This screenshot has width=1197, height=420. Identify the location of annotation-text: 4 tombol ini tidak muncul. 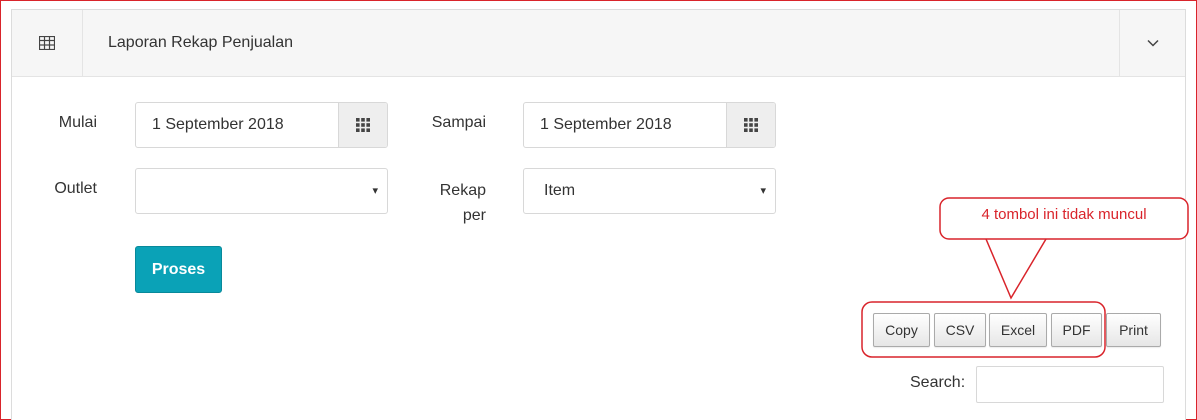
(1064, 214).